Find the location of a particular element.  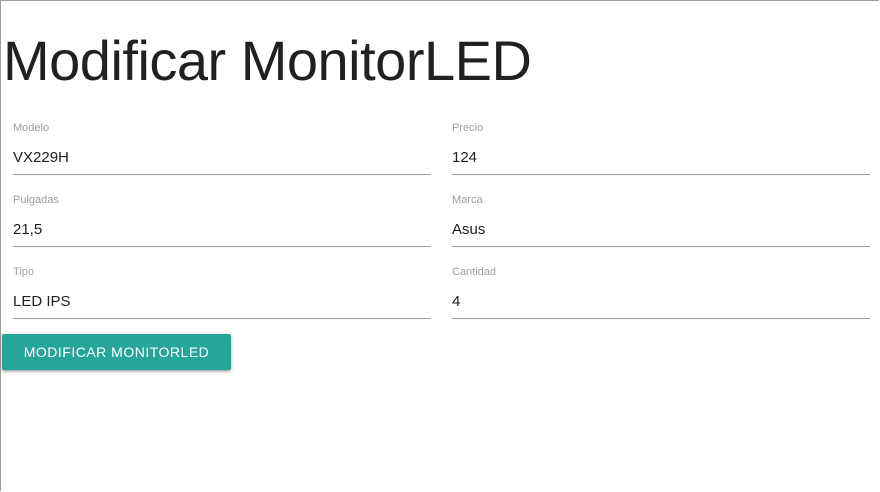

modificar-monitorled-button: MODIFICAR MONITORLED is located at coordinates (116, 352).